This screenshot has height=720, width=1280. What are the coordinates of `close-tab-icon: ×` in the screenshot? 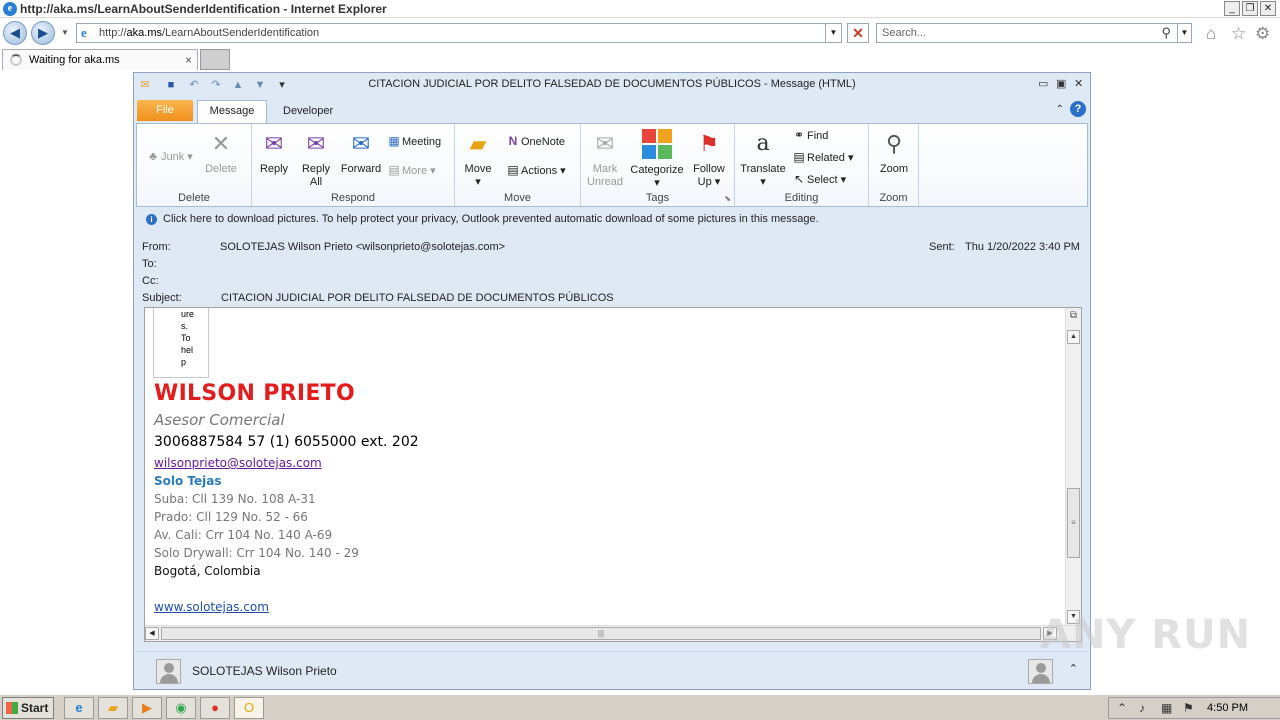 It's located at (188, 60).